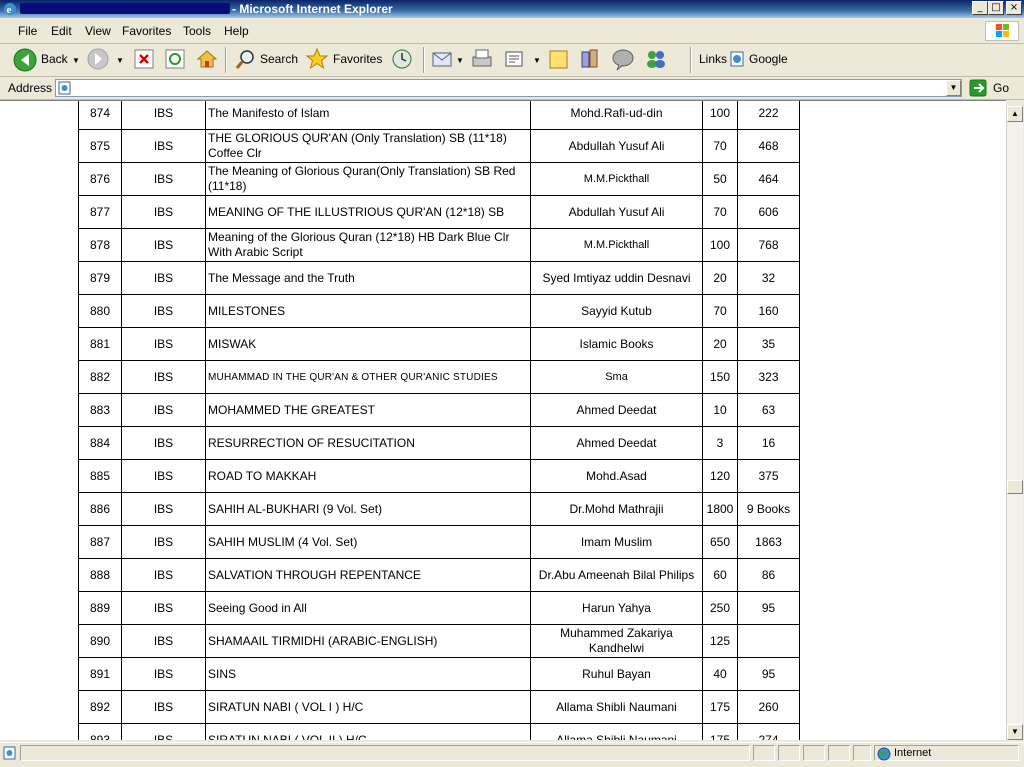 This screenshot has width=1024, height=767. What do you see at coordinates (439, 344) in the screenshot?
I see `table-row: 881 IBS MISWAK Islamic Books 20 35` at bounding box center [439, 344].